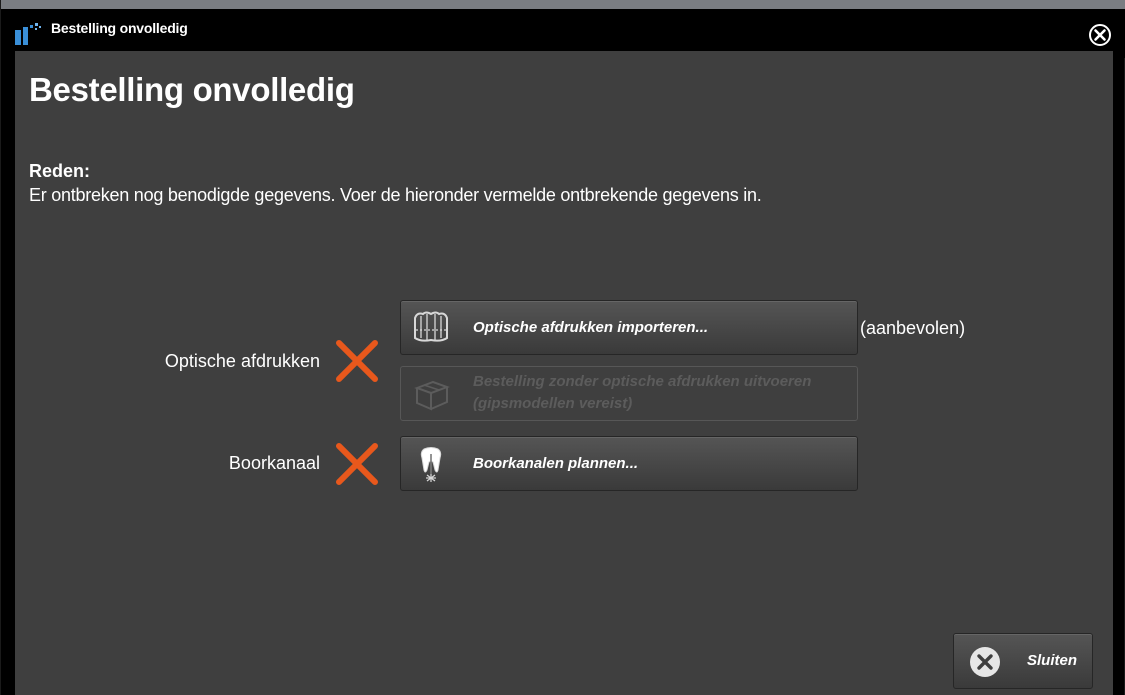 The image size is (1125, 695). Describe the element at coordinates (274, 463) in the screenshot. I see `drill-channel-label: Boorkanaal` at that location.